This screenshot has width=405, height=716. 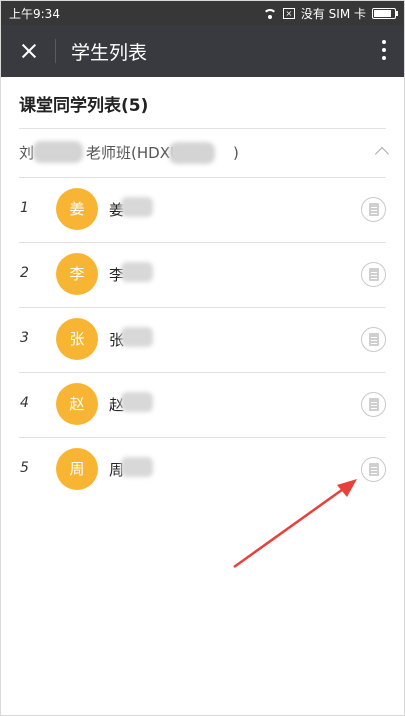 What do you see at coordinates (347, 488) in the screenshot?
I see `arrow-head` at bounding box center [347, 488].